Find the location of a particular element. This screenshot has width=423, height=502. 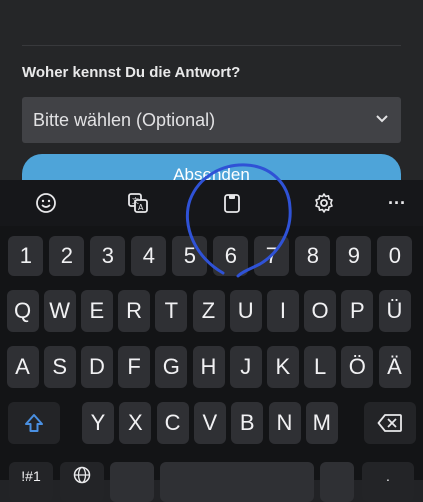

question-label: Woher kennst Du die Antwort? is located at coordinates (131, 72).